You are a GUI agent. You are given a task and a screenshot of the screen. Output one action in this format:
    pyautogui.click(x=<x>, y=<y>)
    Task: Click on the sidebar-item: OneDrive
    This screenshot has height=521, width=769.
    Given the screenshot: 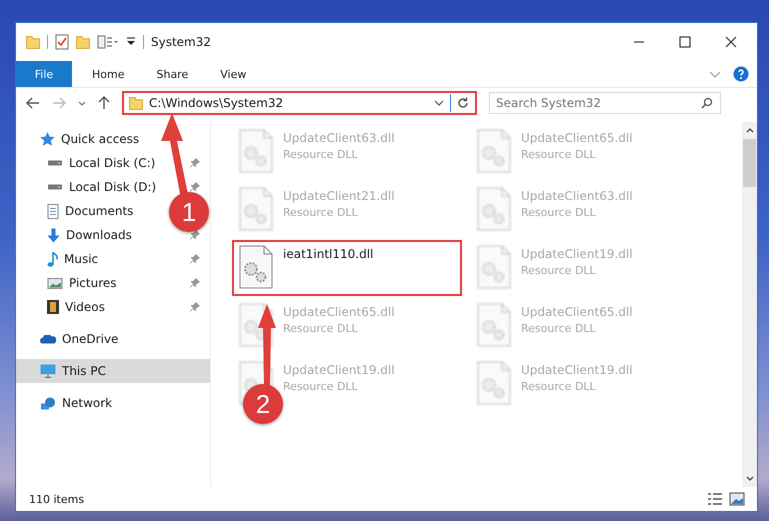 What is the action you would take?
    pyautogui.click(x=79, y=339)
    